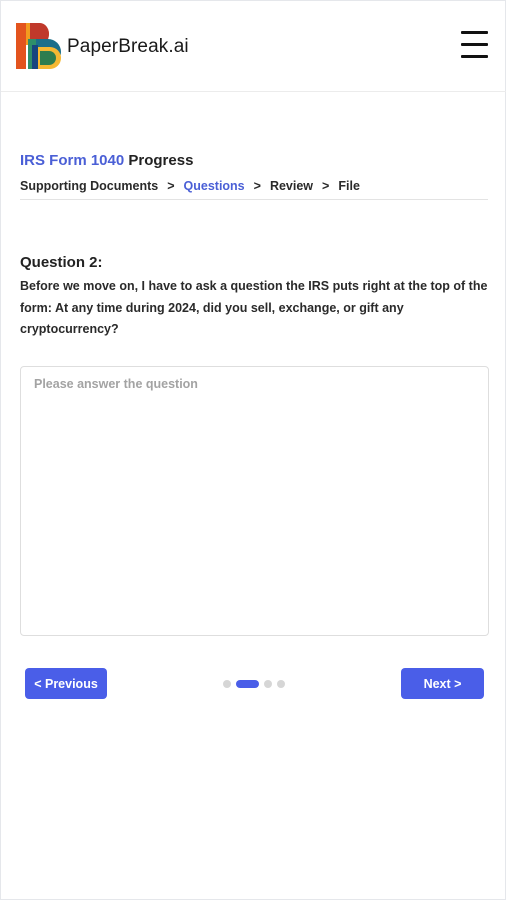  I want to click on previous-button: < Previous, so click(66, 683).